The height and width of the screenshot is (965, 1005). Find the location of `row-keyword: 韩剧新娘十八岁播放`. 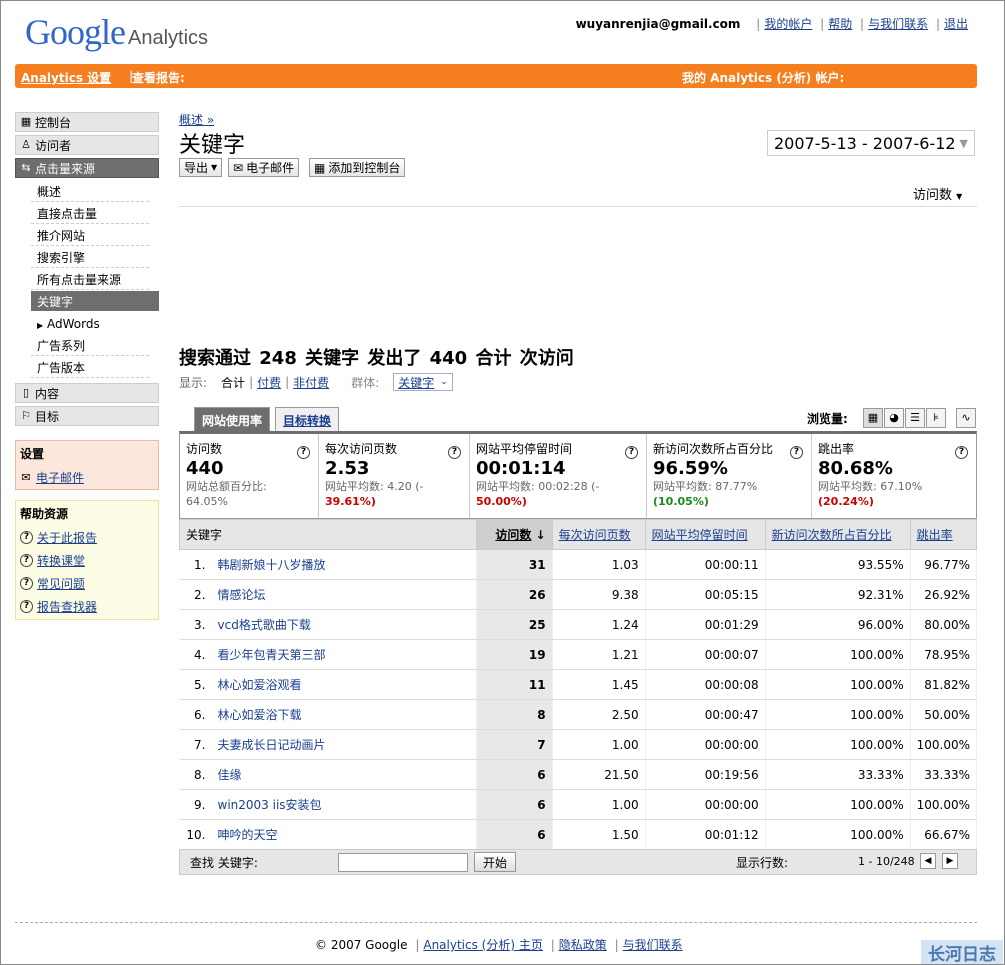

row-keyword: 韩剧新娘十八岁播放 is located at coordinates (344, 564).